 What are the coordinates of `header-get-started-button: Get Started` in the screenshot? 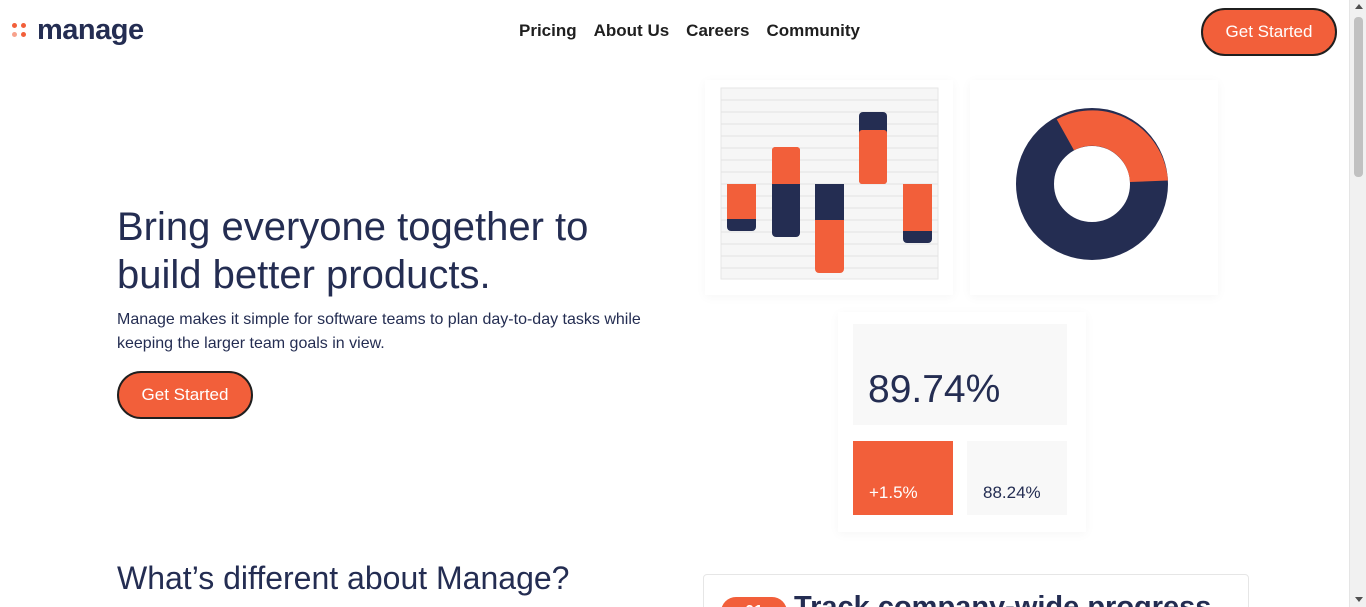 It's located at (1269, 32).